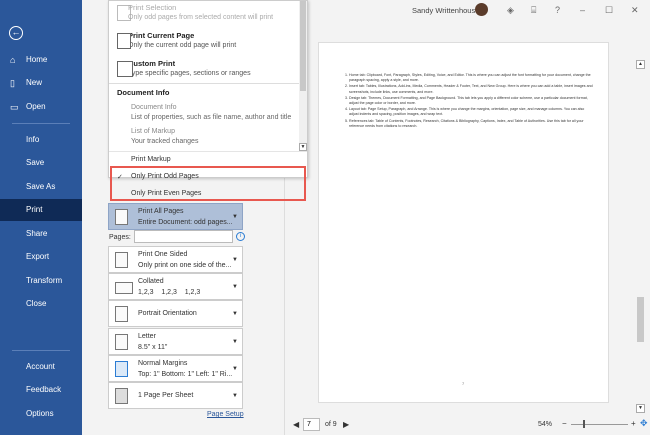 The image size is (650, 435). What do you see at coordinates (640, 64) in the screenshot?
I see `scroll-up-arrow-icon: ▲` at bounding box center [640, 64].